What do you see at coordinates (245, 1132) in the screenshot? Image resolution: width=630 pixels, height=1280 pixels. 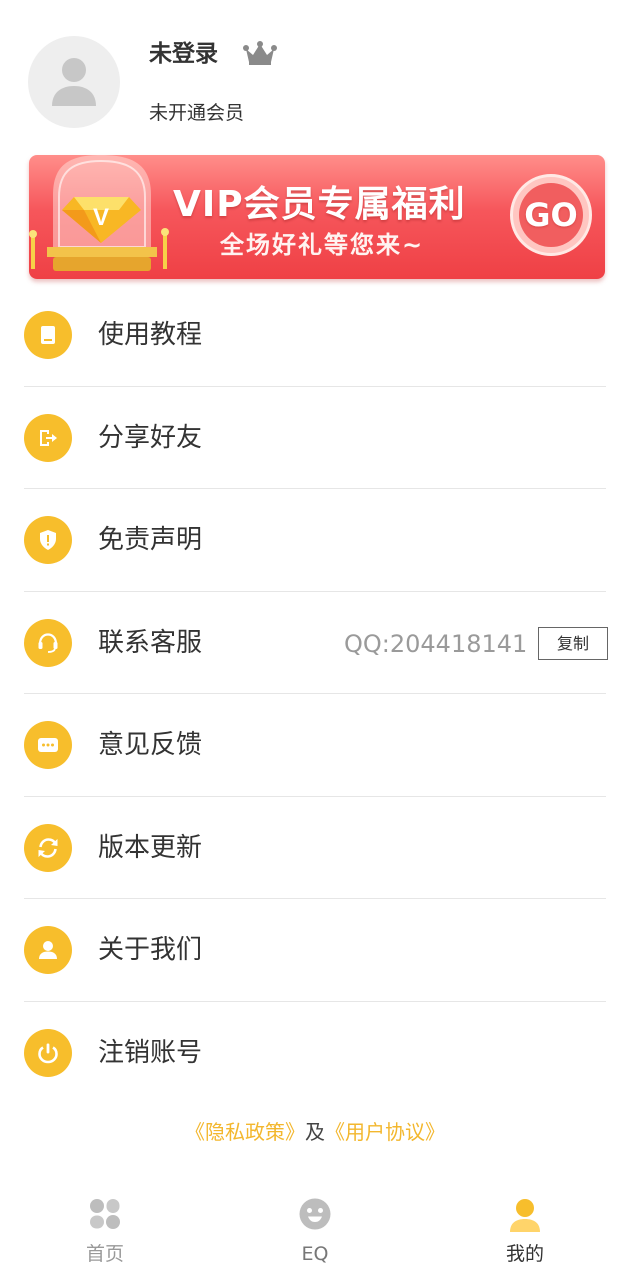 I see `privacy-policy-link: 《隐私政策》` at bounding box center [245, 1132].